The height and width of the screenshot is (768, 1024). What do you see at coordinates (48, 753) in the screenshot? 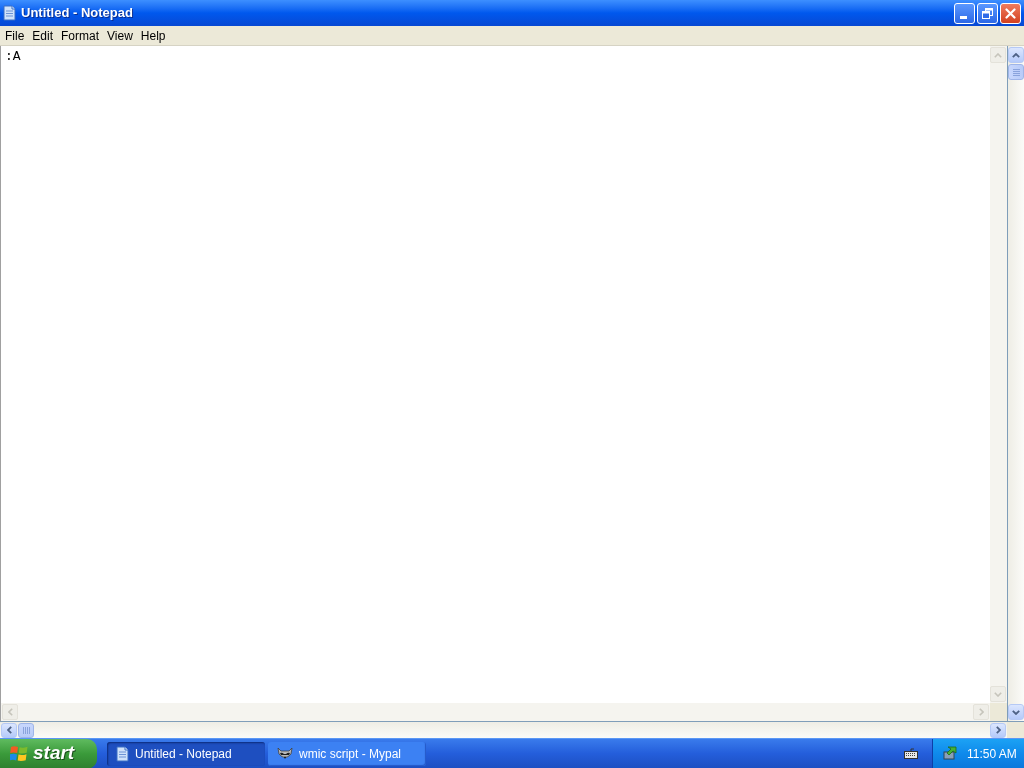
I see `start-button: start` at bounding box center [48, 753].